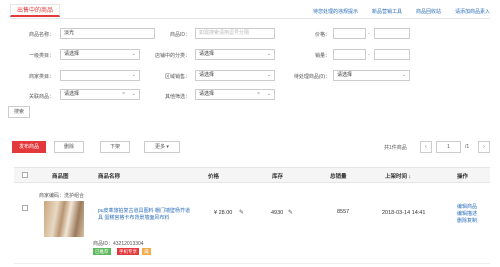 This screenshot has width=500, height=267. Describe the element at coordinates (41, 35) in the screenshot. I see `product-name-label: 商品名称：` at that location.